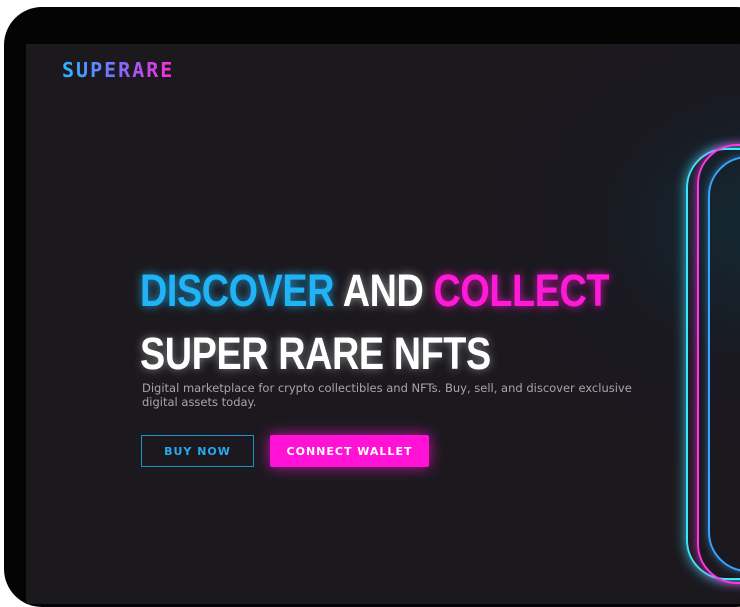  Describe the element at coordinates (419, 322) in the screenshot. I see `hero-title: DISCOVER AND COLLECT SUPER RARE NFTS` at that location.